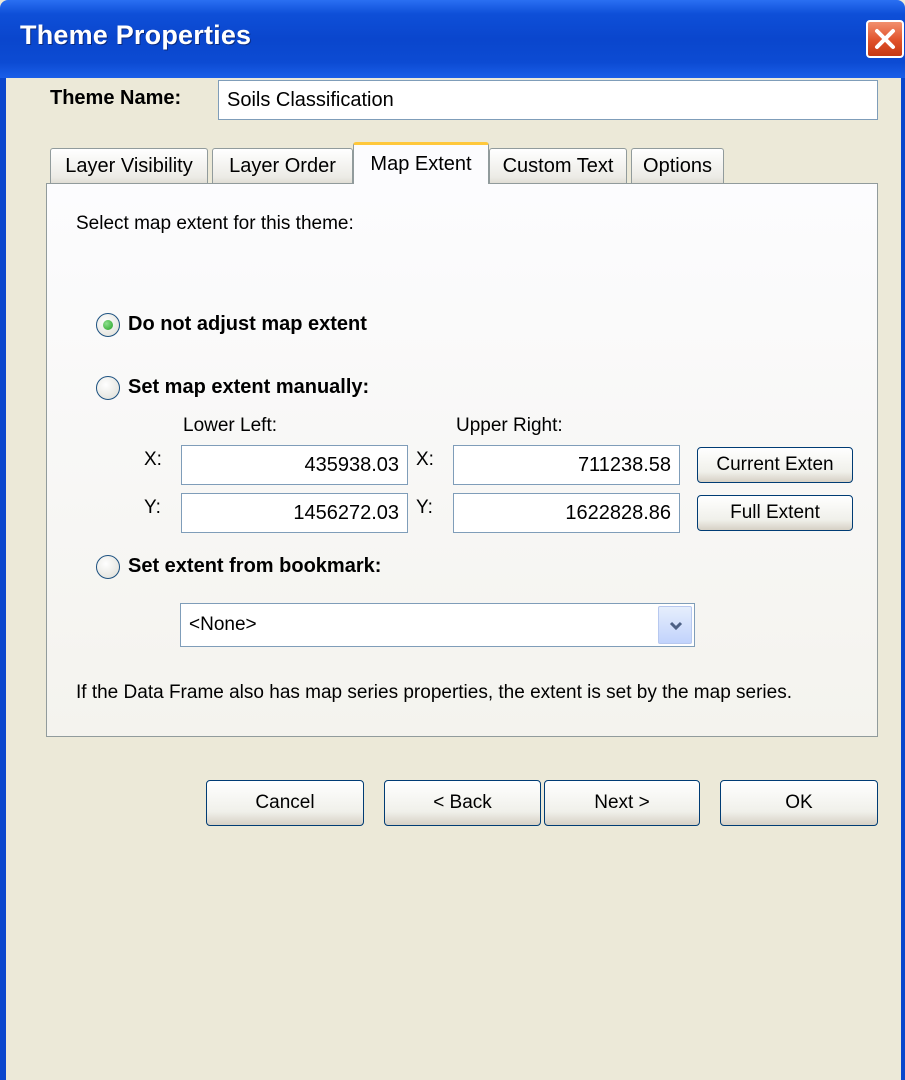 This screenshot has width=905, height=1080. Describe the element at coordinates (285, 803) in the screenshot. I see `cancel-button: Cancel` at that location.